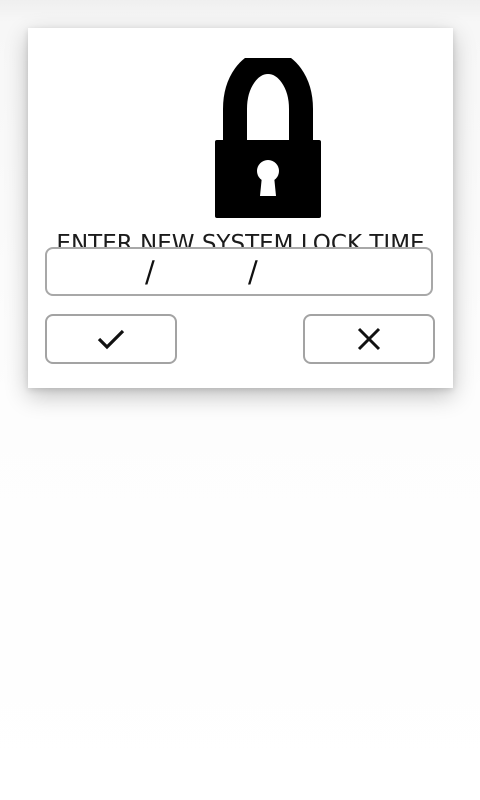 The image size is (480, 800). What do you see at coordinates (239, 271) in the screenshot?
I see `lock-time-date-input: / /` at bounding box center [239, 271].